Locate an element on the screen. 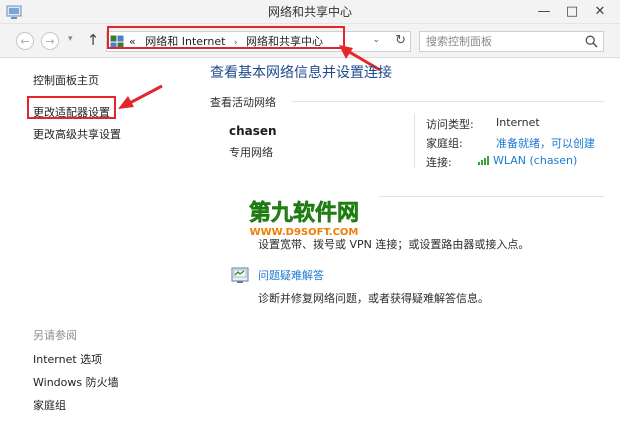 Image resolution: width=620 pixels, height=435 pixels. troubleshoot-problems-link: 问题疑难解答 is located at coordinates (291, 275).